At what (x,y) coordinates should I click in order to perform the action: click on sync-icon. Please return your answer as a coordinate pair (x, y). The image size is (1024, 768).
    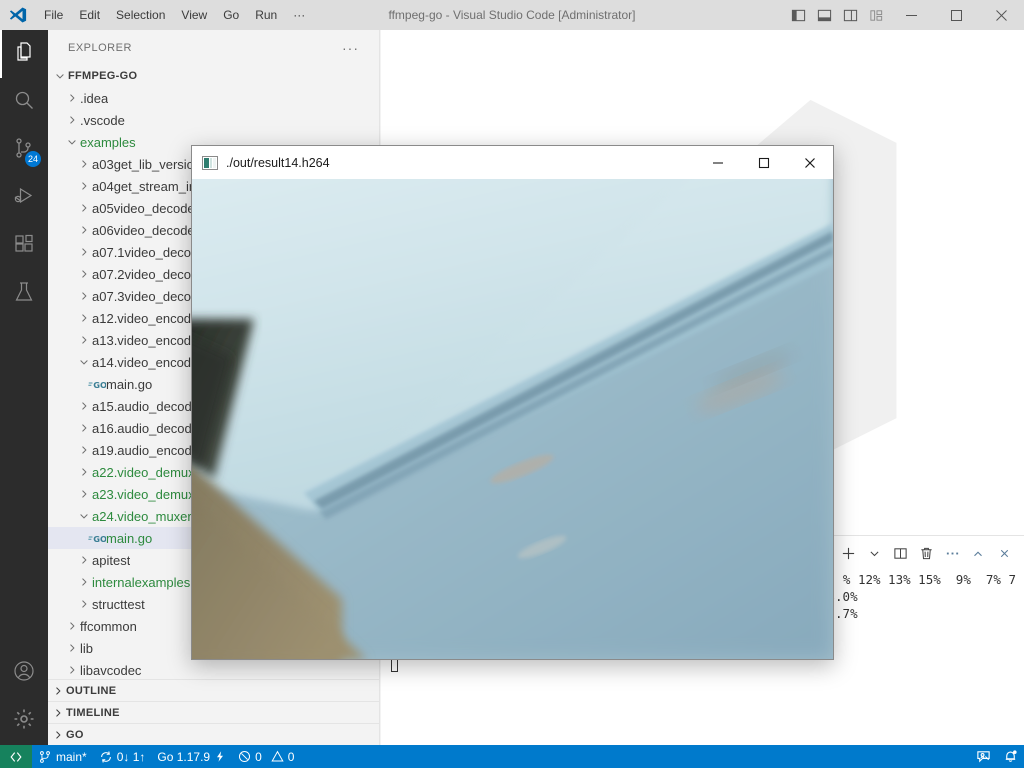
    Looking at the image, I should click on (105, 756).